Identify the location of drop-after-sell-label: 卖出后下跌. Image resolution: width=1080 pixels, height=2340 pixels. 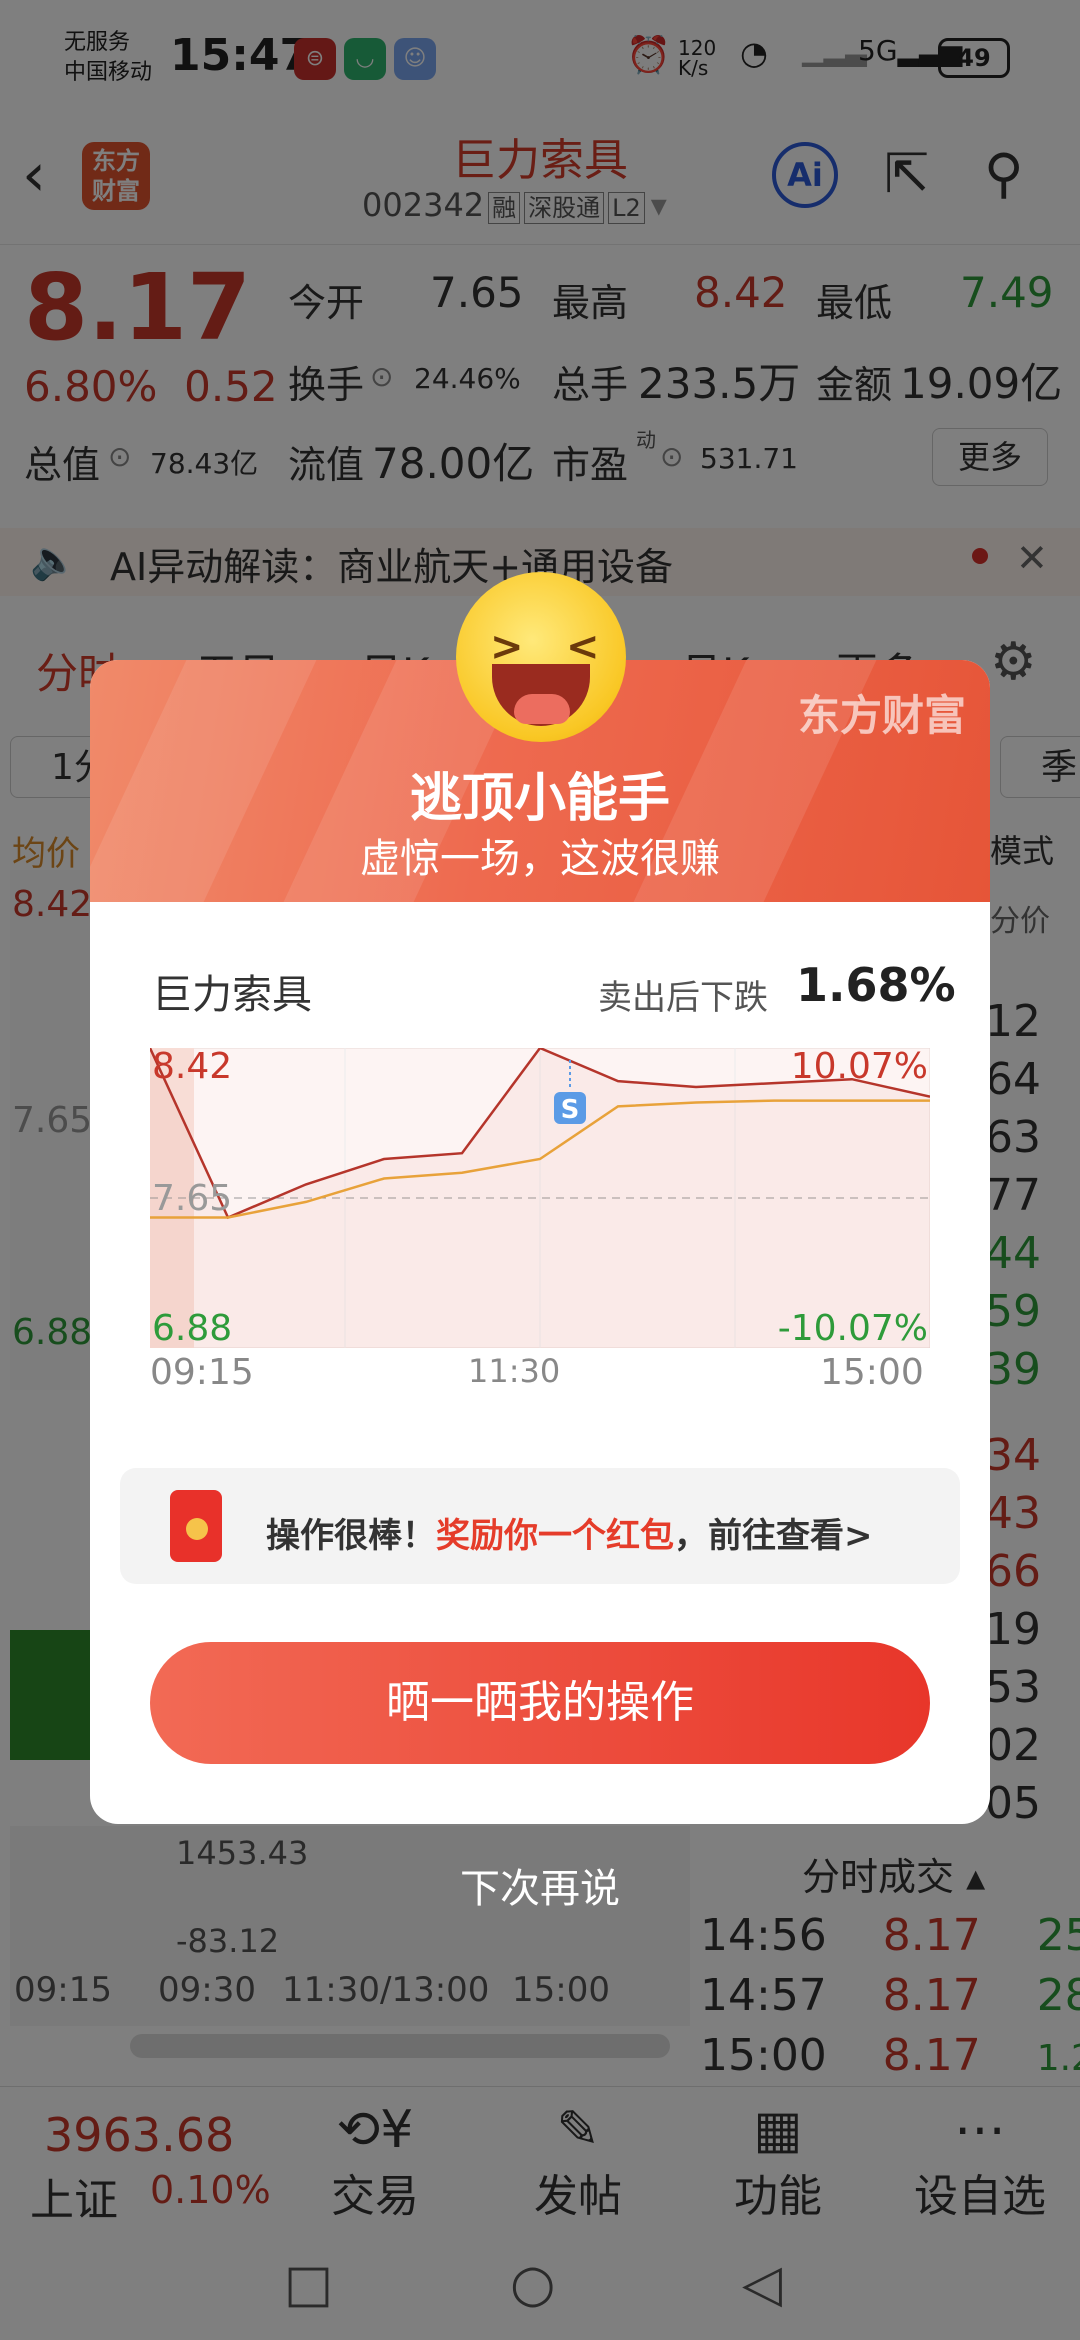
(683, 998).